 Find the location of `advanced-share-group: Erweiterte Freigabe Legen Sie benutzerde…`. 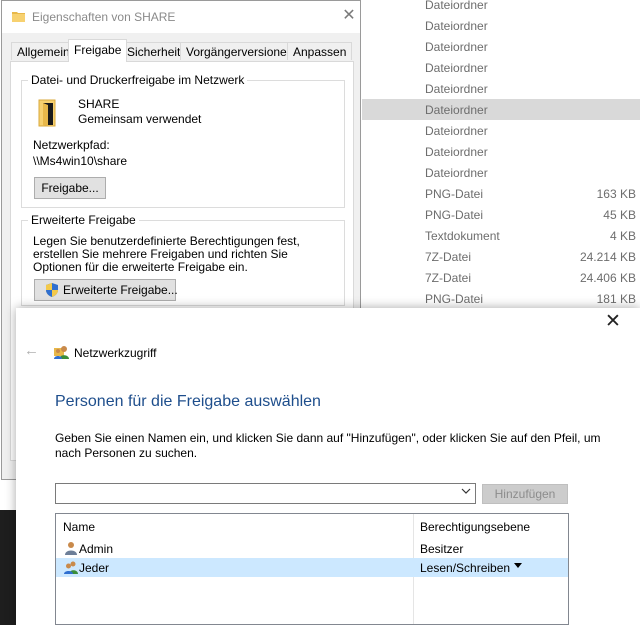

advanced-share-group: Erweiterte Freigabe Legen Sie benutzerde… is located at coordinates (183, 259).